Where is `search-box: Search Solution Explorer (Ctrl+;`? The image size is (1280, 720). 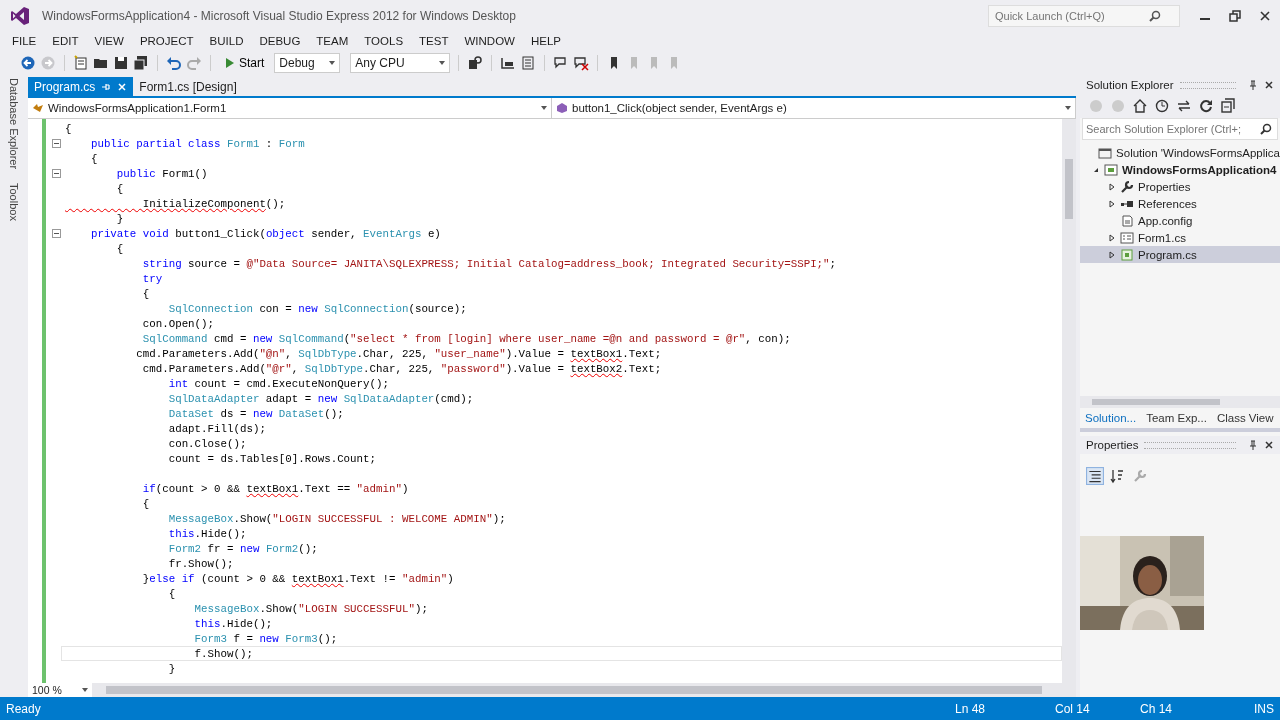 search-box: Search Solution Explorer (Ctrl+; is located at coordinates (1180, 129).